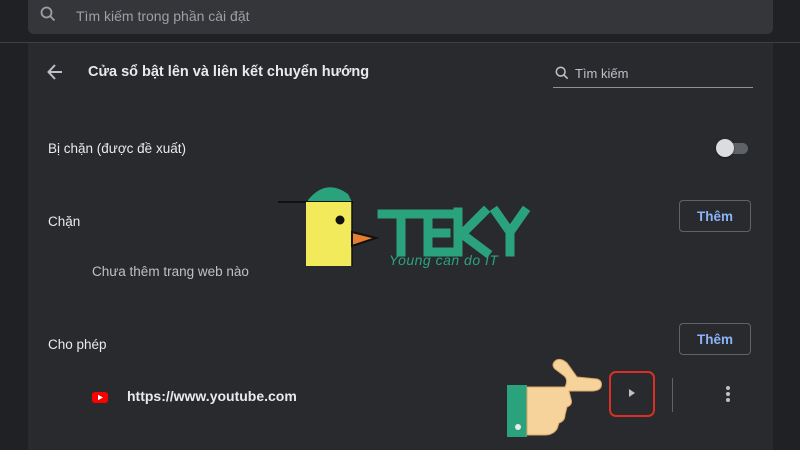 The height and width of the screenshot is (450, 800). What do you see at coordinates (64, 221) in the screenshot?
I see `block-section-label: Chặn` at bounding box center [64, 221].